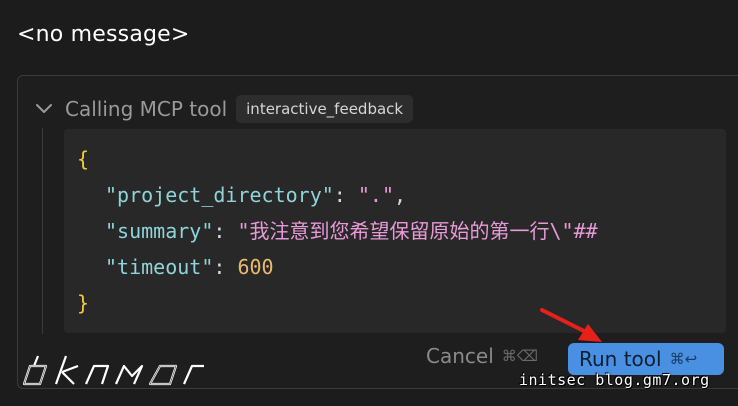  What do you see at coordinates (400, 195) in the screenshot?
I see `json-trailing-comma: ,` at bounding box center [400, 195].